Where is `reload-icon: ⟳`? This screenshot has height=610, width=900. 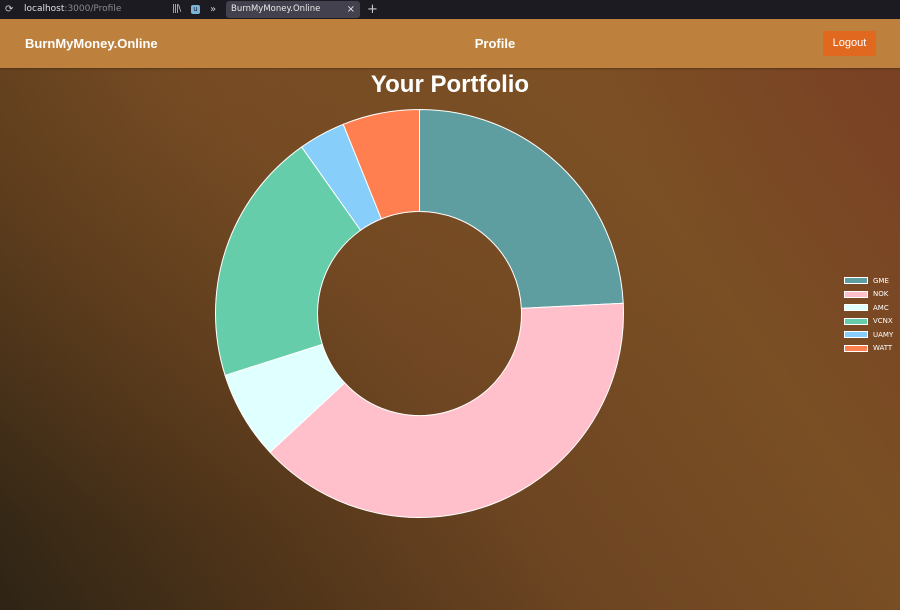
reload-icon: ⟳ is located at coordinates (9, 9).